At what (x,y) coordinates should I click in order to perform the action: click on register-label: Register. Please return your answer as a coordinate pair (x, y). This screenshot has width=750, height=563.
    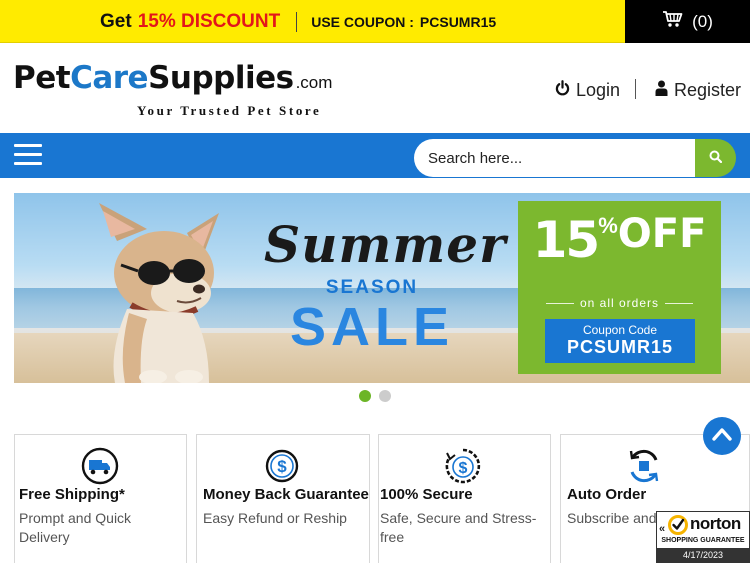
    Looking at the image, I should click on (708, 89).